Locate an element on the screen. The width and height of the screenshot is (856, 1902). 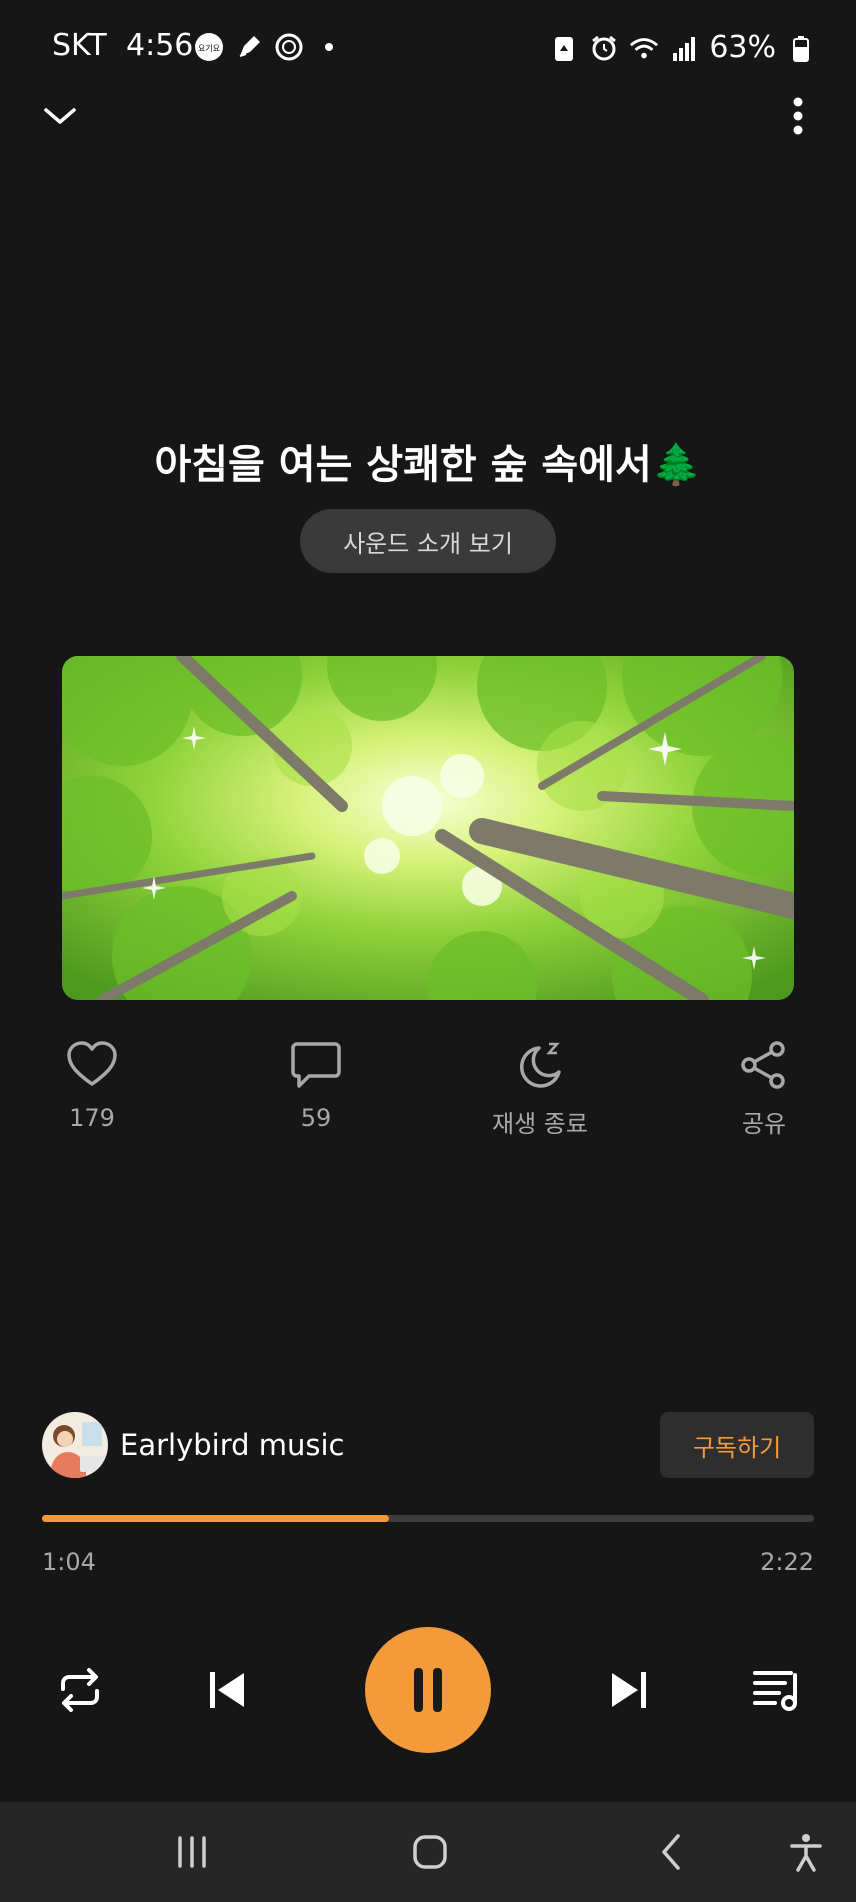
sound-intro-button: 사운드 소개 보기 is located at coordinates (428, 541).